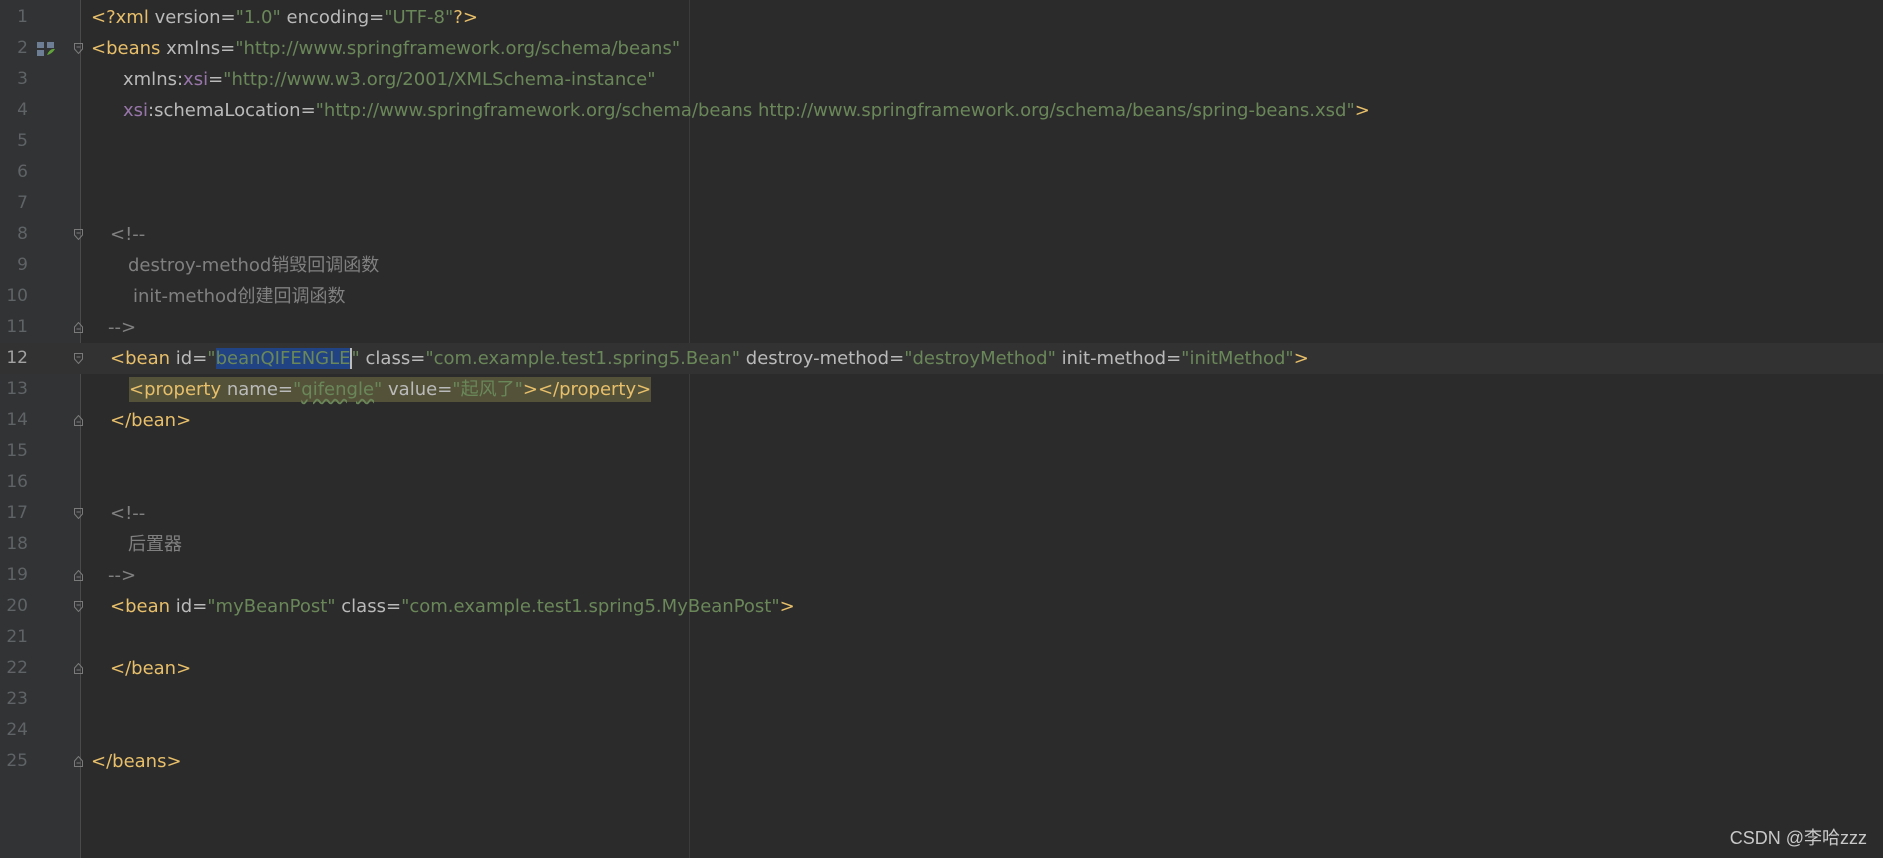  I want to click on line-number: 6, so click(14, 172).